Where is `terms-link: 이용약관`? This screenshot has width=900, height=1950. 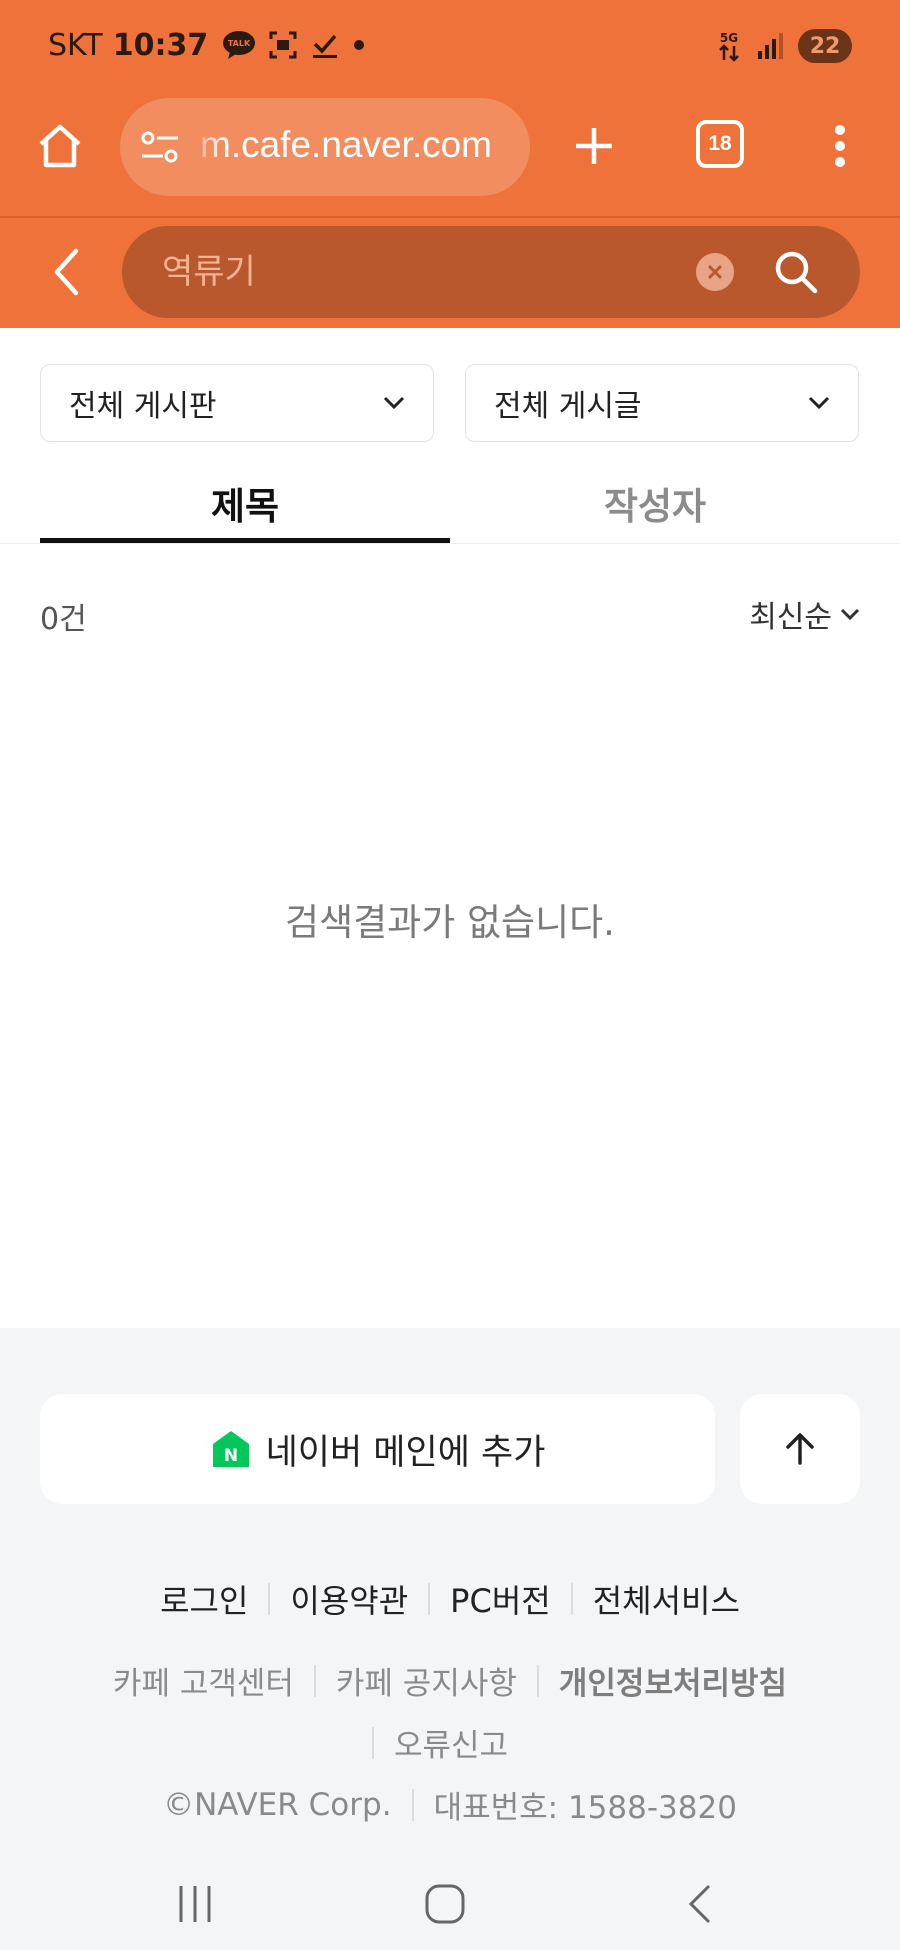 terms-link: 이용약관 is located at coordinates (349, 1599).